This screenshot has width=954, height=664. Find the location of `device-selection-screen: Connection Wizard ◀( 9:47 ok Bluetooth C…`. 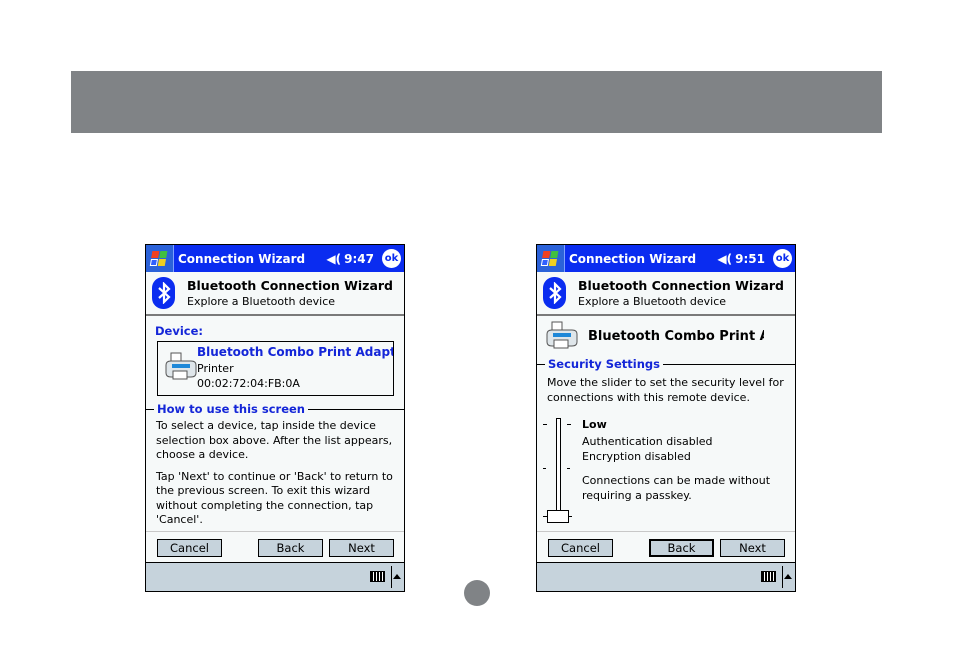

device-selection-screen: Connection Wizard ◀( 9:47 ok Bluetooth C… is located at coordinates (275, 418).